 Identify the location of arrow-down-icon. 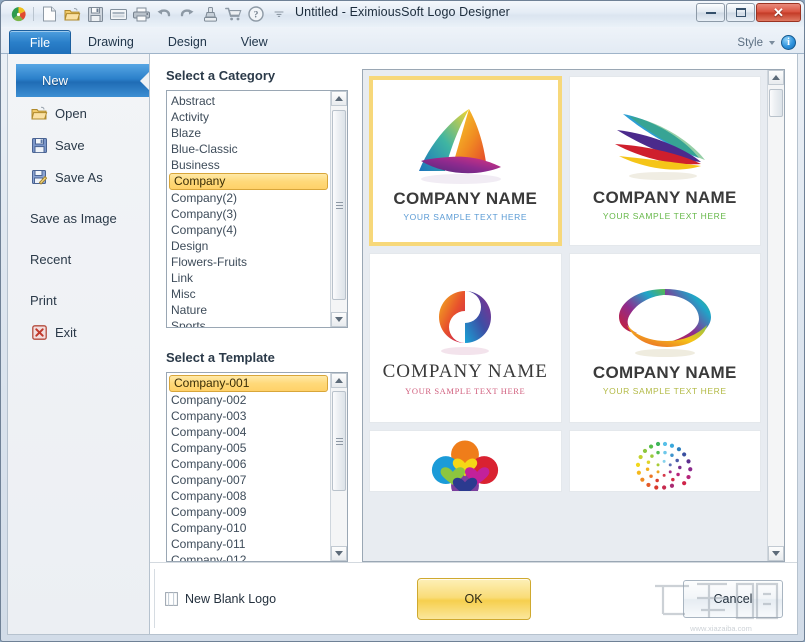
(339, 553).